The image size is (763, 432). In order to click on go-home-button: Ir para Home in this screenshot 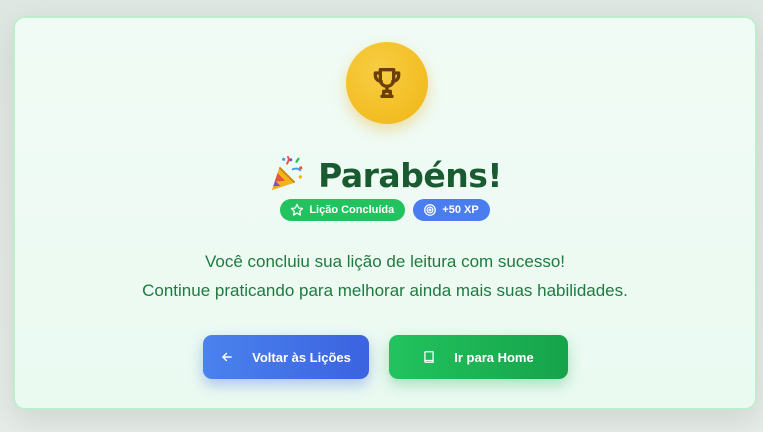, I will do `click(478, 357)`.